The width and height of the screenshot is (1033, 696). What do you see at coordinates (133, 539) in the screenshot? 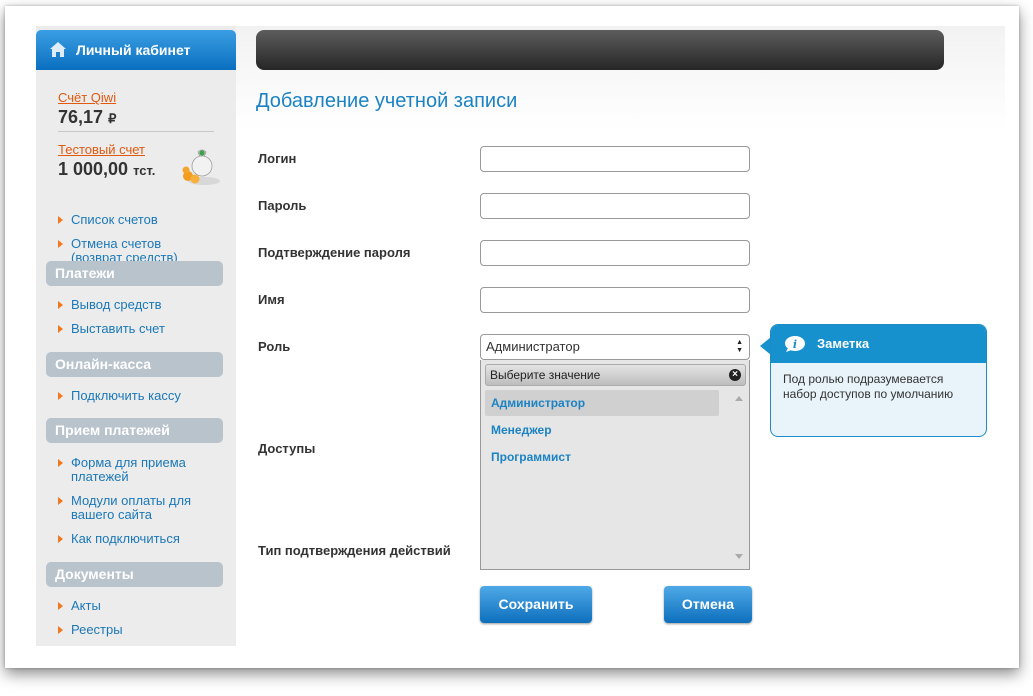
I see `menu-item-how-to-connect: Как подключиться` at bounding box center [133, 539].